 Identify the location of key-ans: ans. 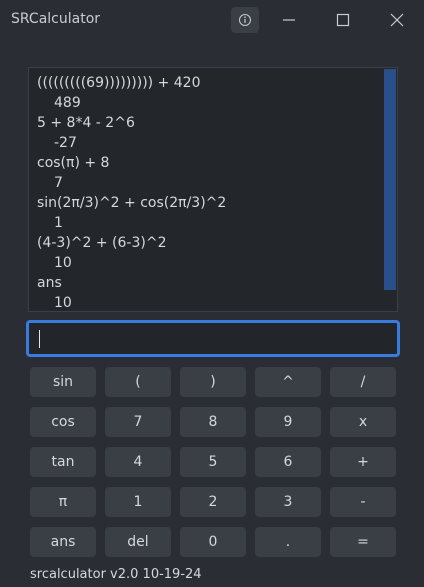
(63, 542).